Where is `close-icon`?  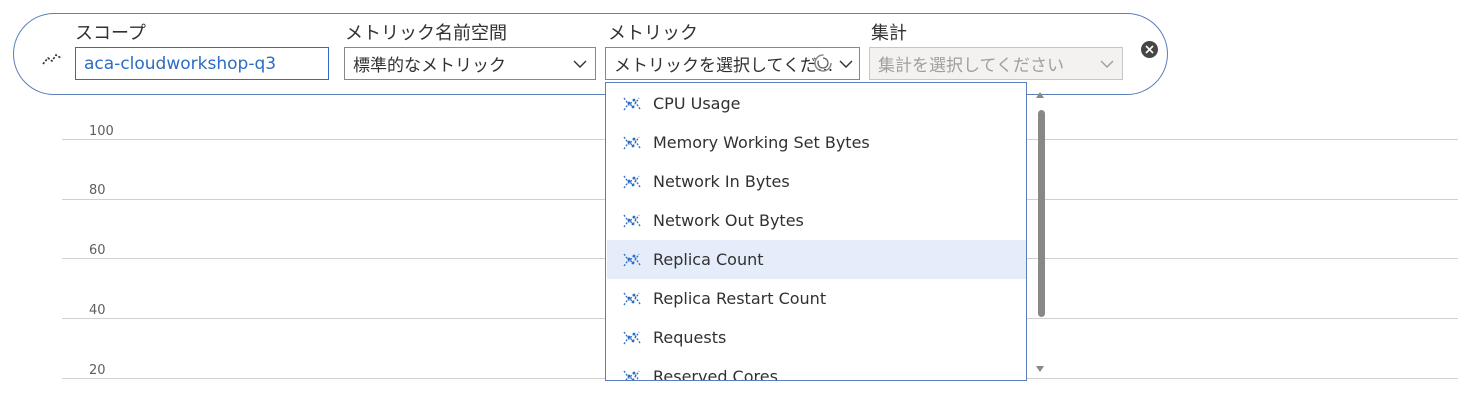 close-icon is located at coordinates (1149, 49).